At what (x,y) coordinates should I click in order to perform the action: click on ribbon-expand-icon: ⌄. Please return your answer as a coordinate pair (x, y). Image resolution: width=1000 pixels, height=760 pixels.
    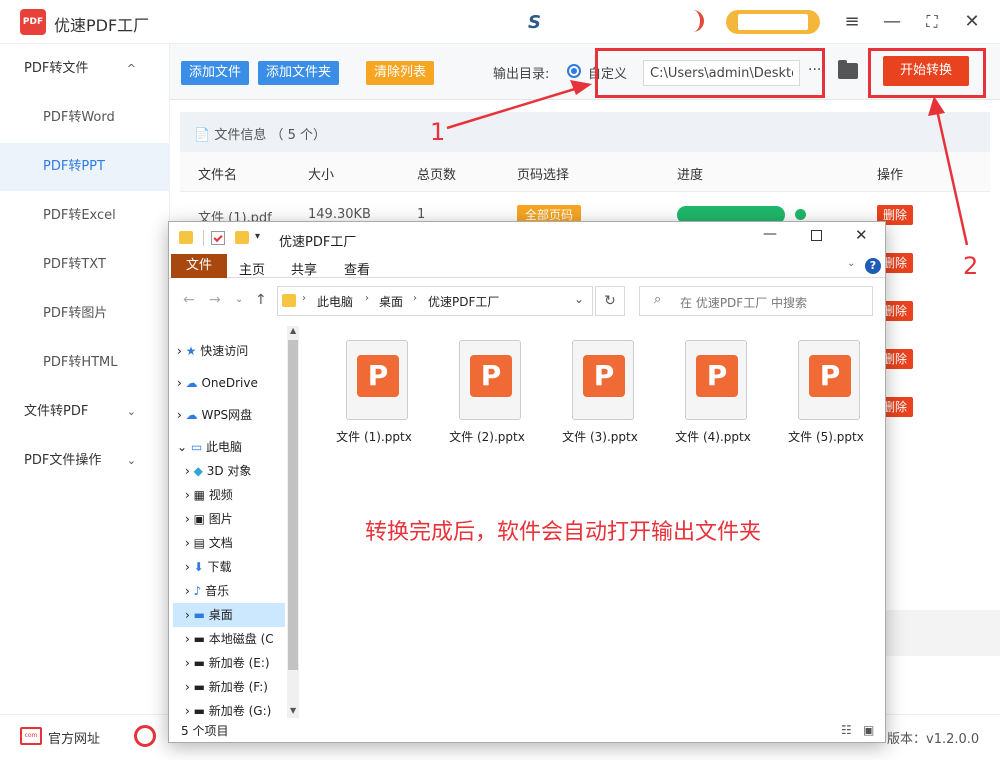
    Looking at the image, I should click on (851, 263).